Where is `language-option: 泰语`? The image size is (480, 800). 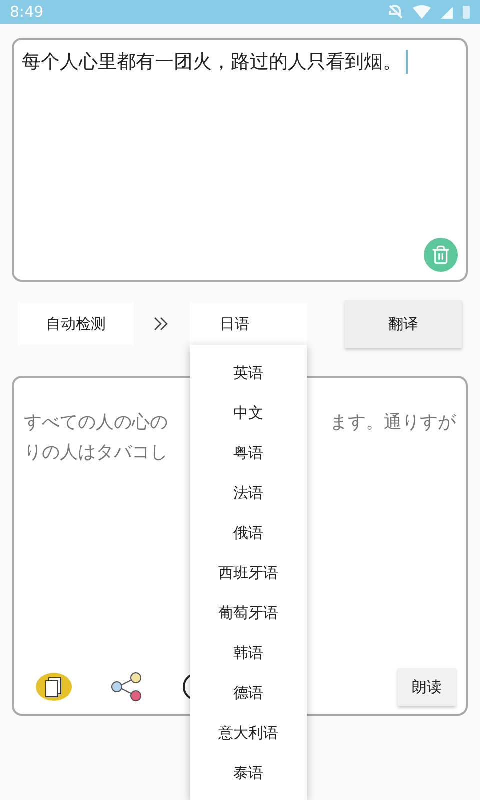 language-option: 泰语 is located at coordinates (248, 773).